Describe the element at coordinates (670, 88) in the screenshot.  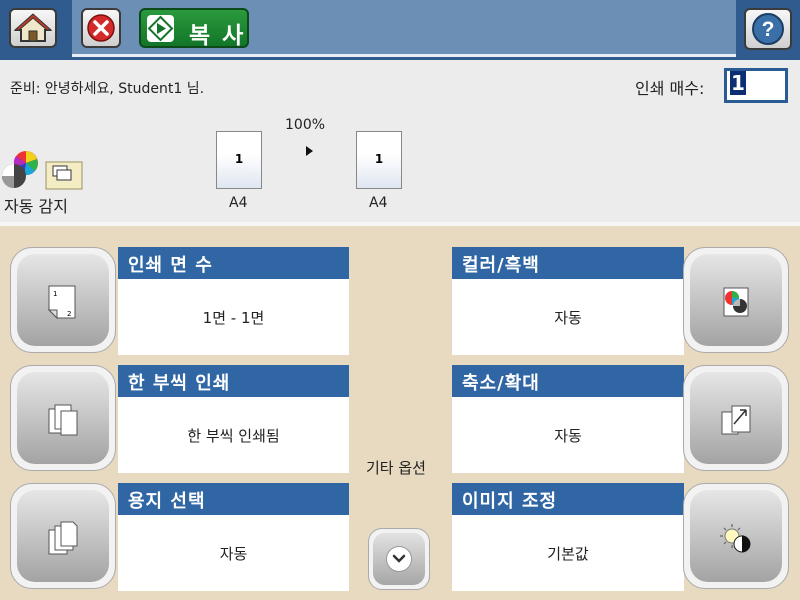
I see `copies-label: 인쇄 매수:` at that location.